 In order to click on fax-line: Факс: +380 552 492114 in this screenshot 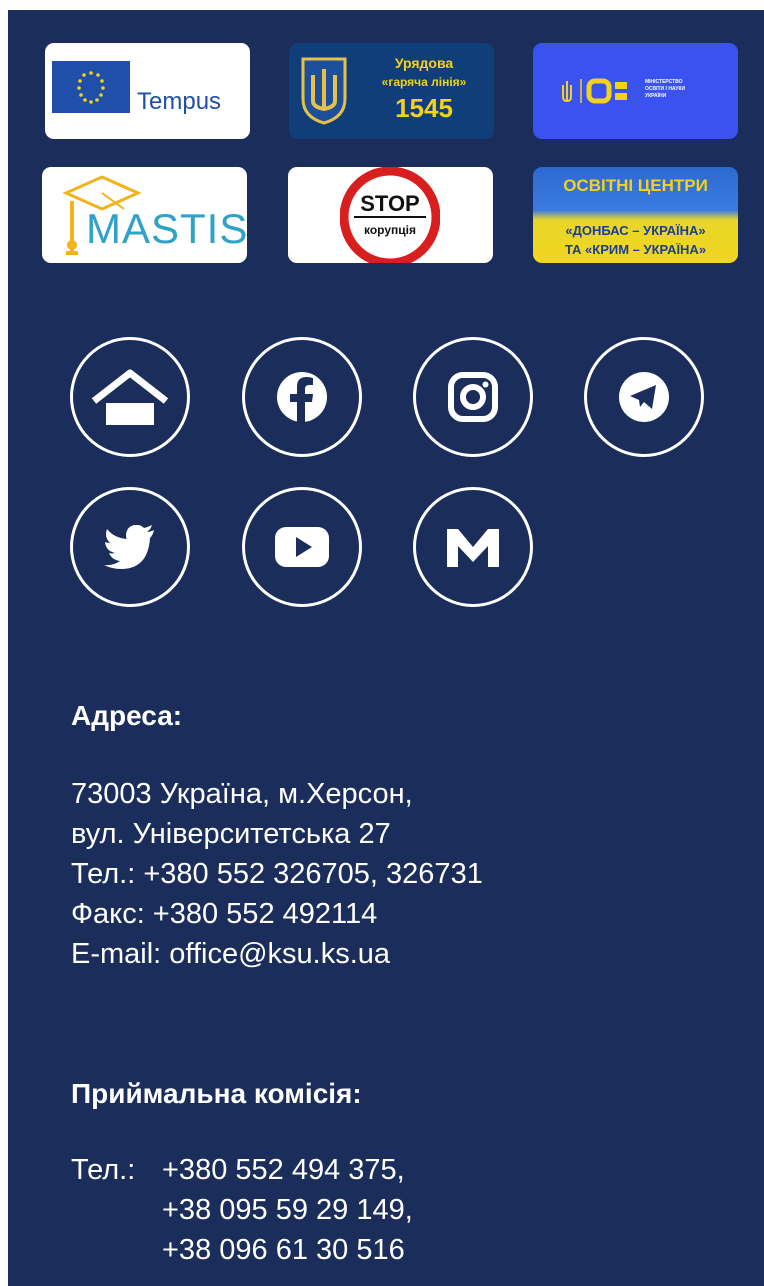, I will do `click(224, 914)`.